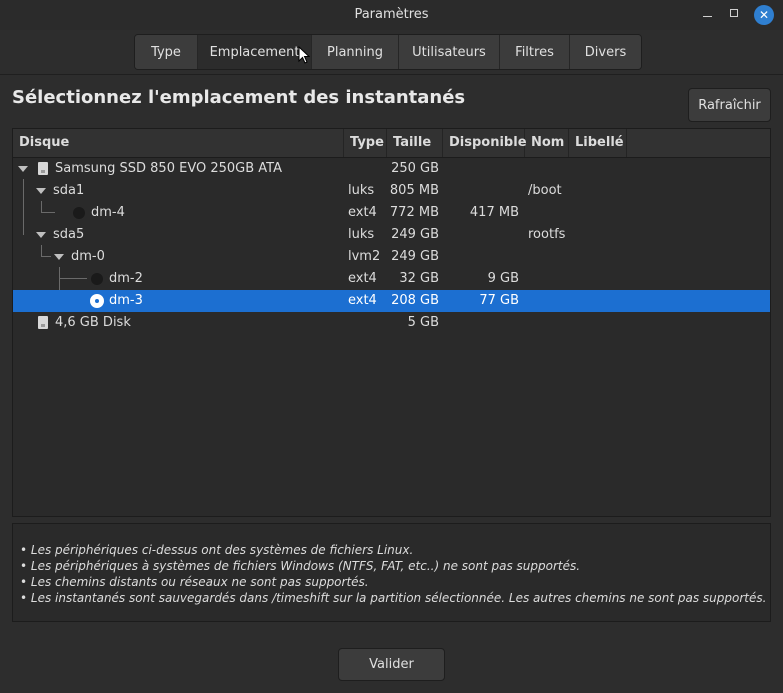  I want to click on cell-size: 250 GB, so click(415, 168).